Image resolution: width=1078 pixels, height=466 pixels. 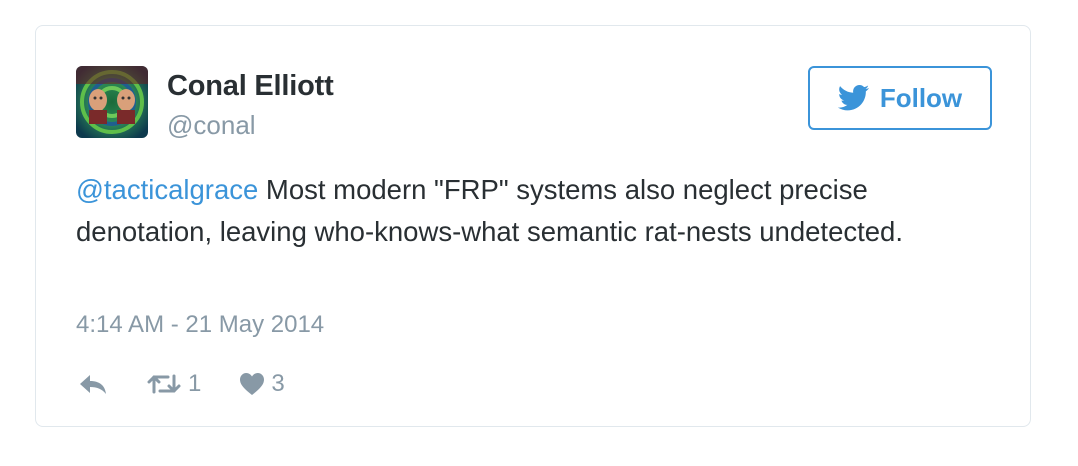 What do you see at coordinates (164, 384) in the screenshot?
I see `retweet-icon` at bounding box center [164, 384].